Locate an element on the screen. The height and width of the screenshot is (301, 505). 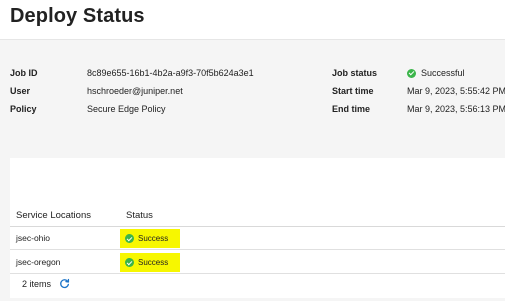
job-status-text: Successful is located at coordinates (443, 73).